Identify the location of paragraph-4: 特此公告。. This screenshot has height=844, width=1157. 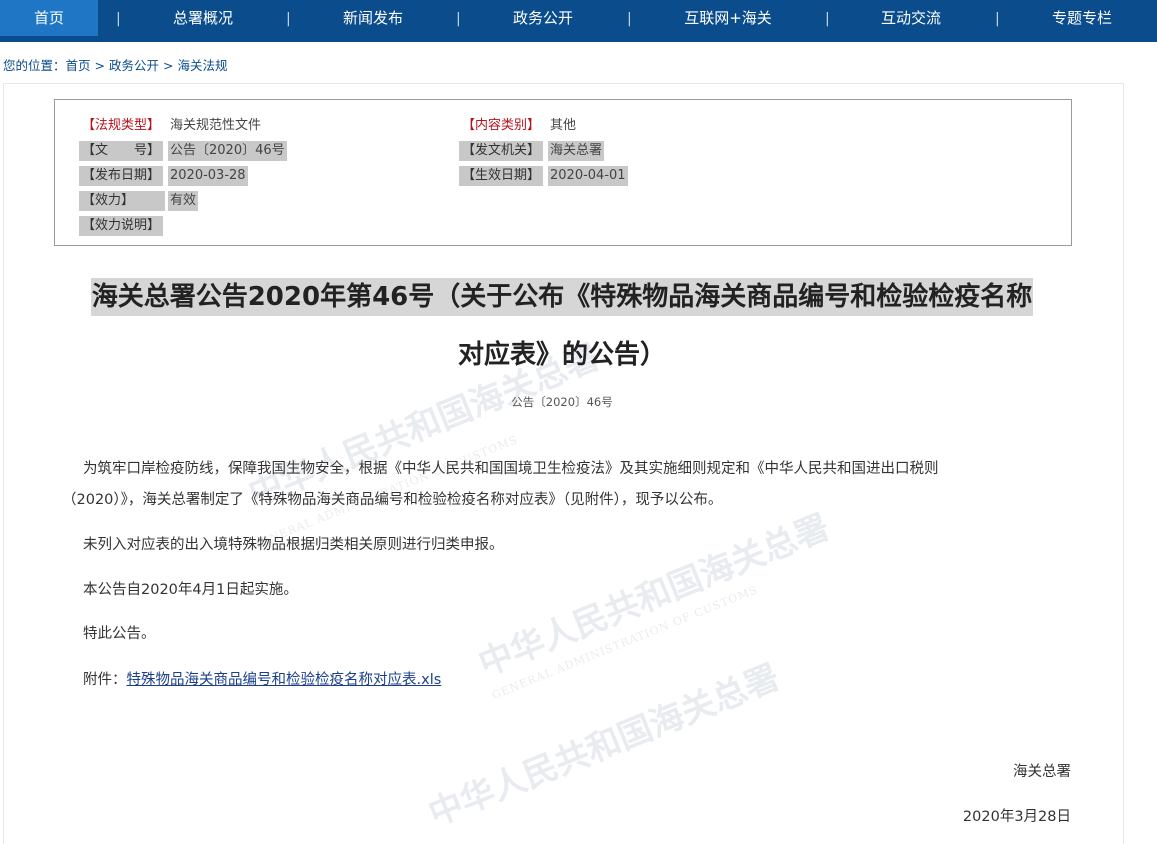
(119, 634).